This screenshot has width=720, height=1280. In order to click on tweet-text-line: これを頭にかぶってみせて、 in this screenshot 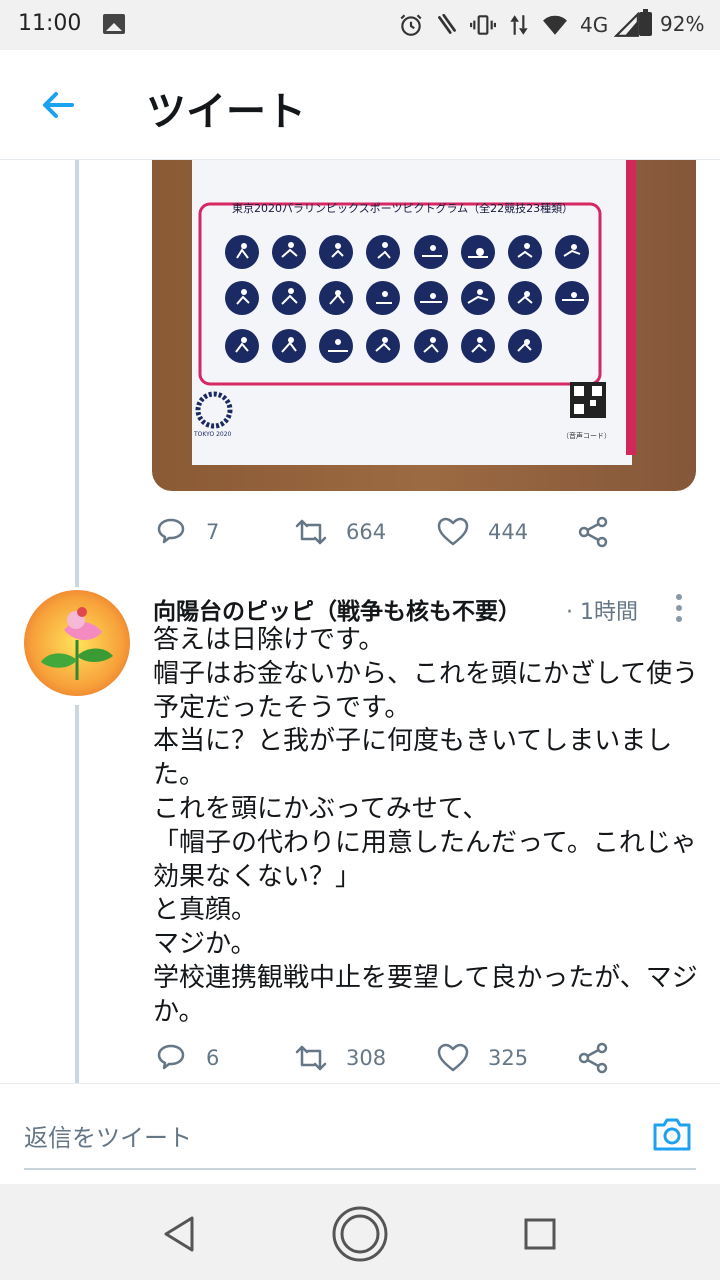, I will do `click(321, 808)`.